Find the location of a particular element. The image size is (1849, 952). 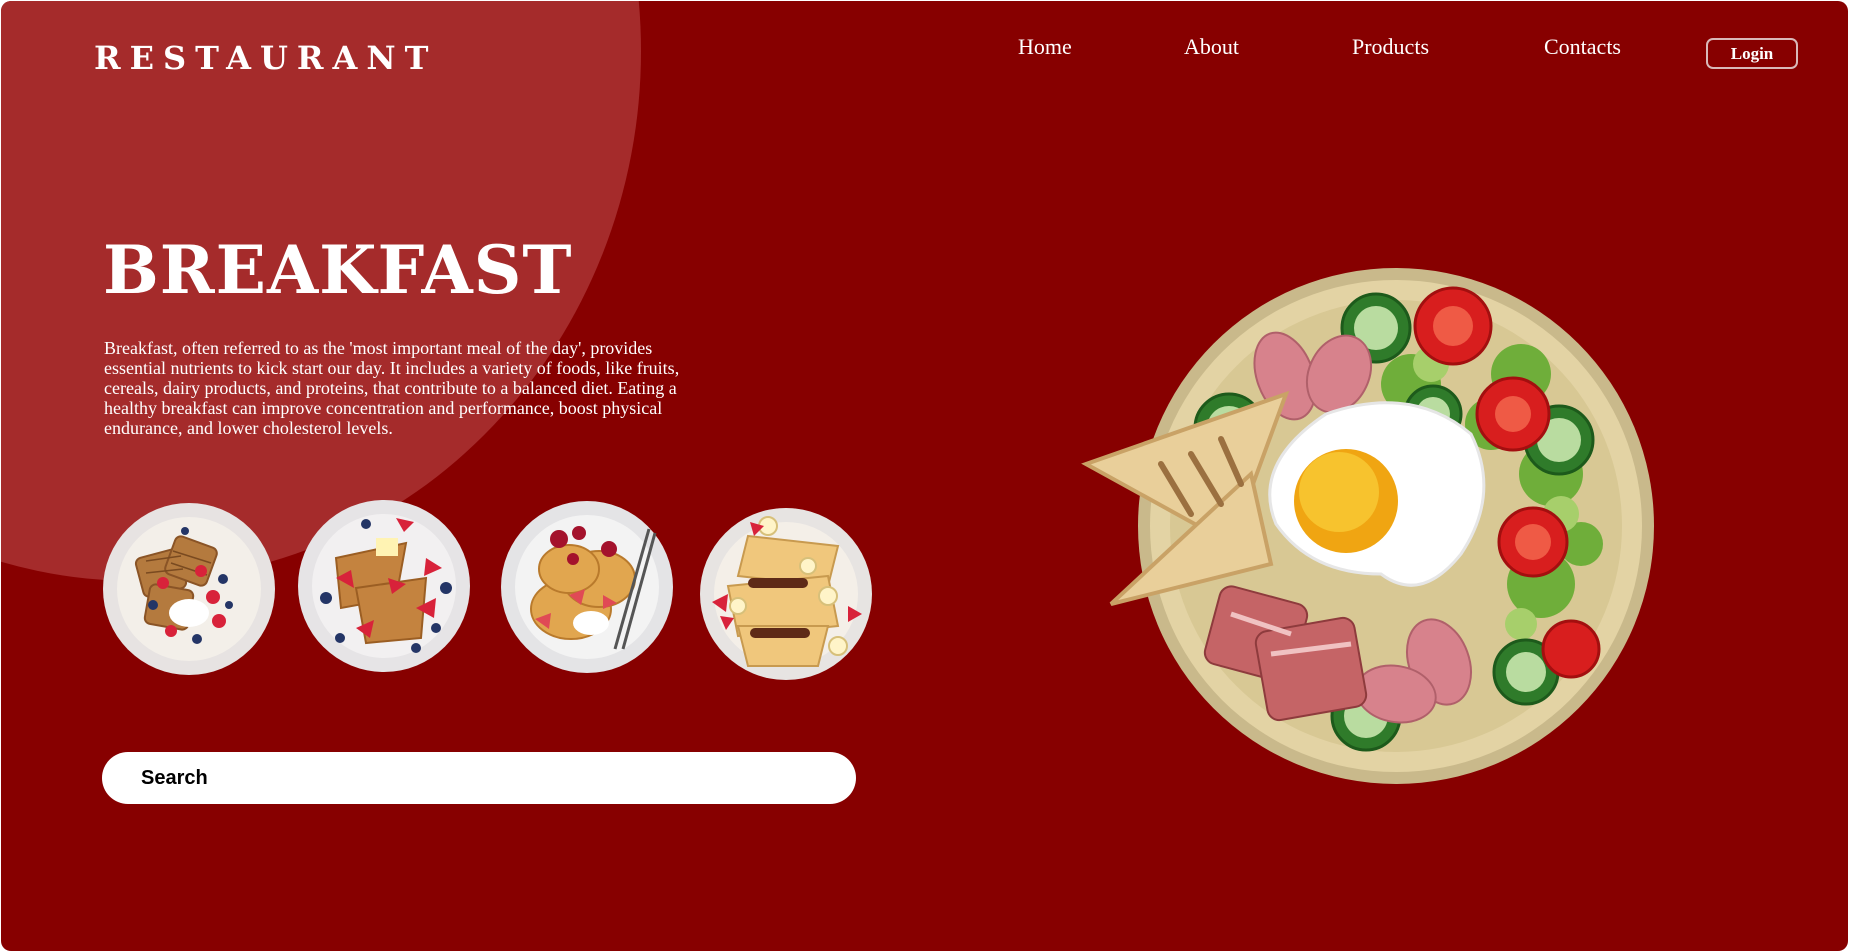

crepes-plate-image is located at coordinates (786, 594).